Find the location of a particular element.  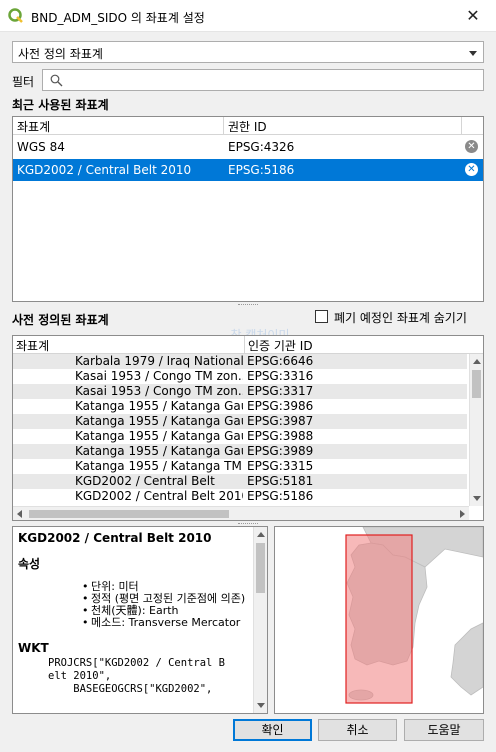

predefined-row: Karbala 1979 / Iraq National... EPSG:6646 is located at coordinates (240, 361).